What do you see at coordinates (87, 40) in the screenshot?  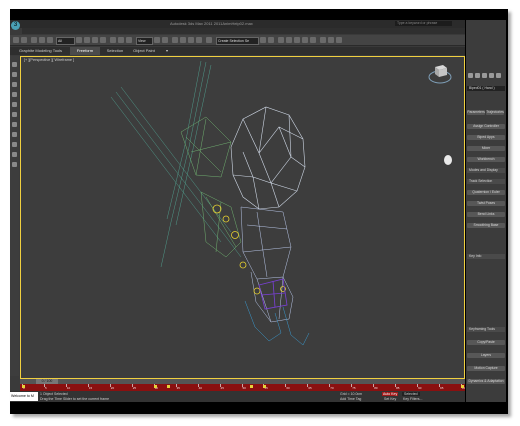 I see `select-by-name-icon` at bounding box center [87, 40].